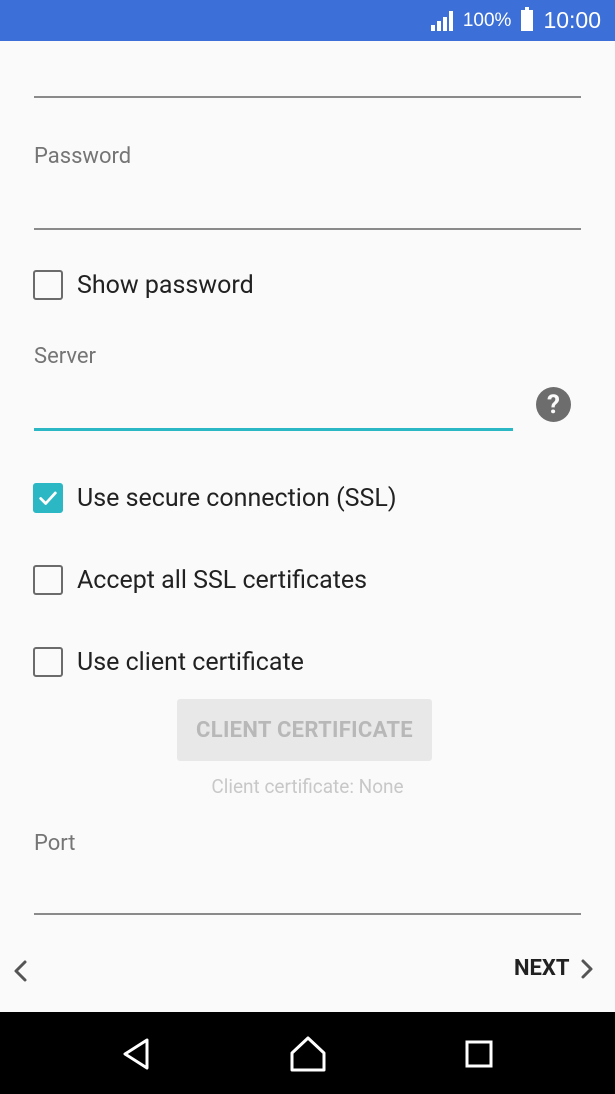 Image resolution: width=615 pixels, height=1094 pixels. Describe the element at coordinates (307, 97) in the screenshot. I see `username-field` at that location.